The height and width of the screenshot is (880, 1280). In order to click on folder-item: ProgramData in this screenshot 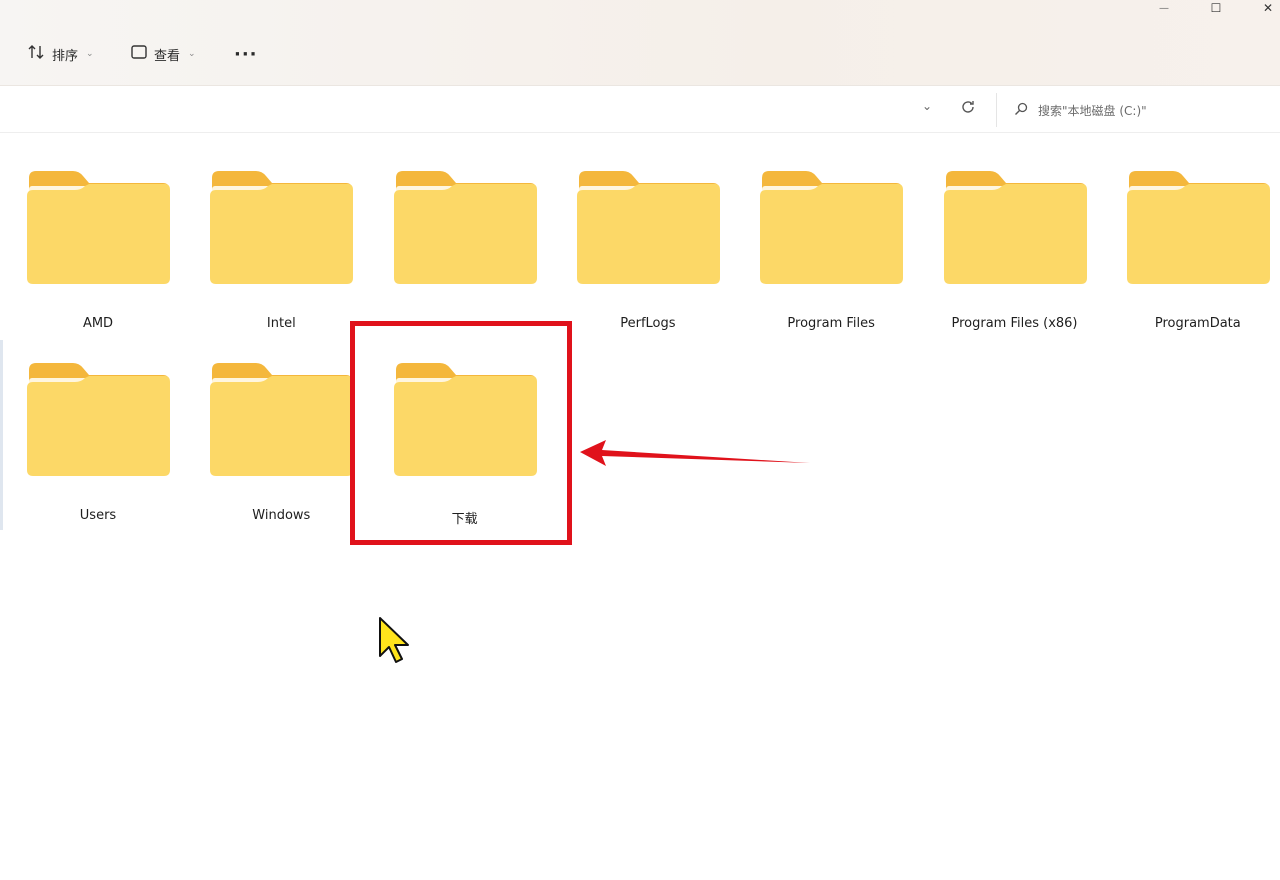, I will do `click(1196, 258)`.